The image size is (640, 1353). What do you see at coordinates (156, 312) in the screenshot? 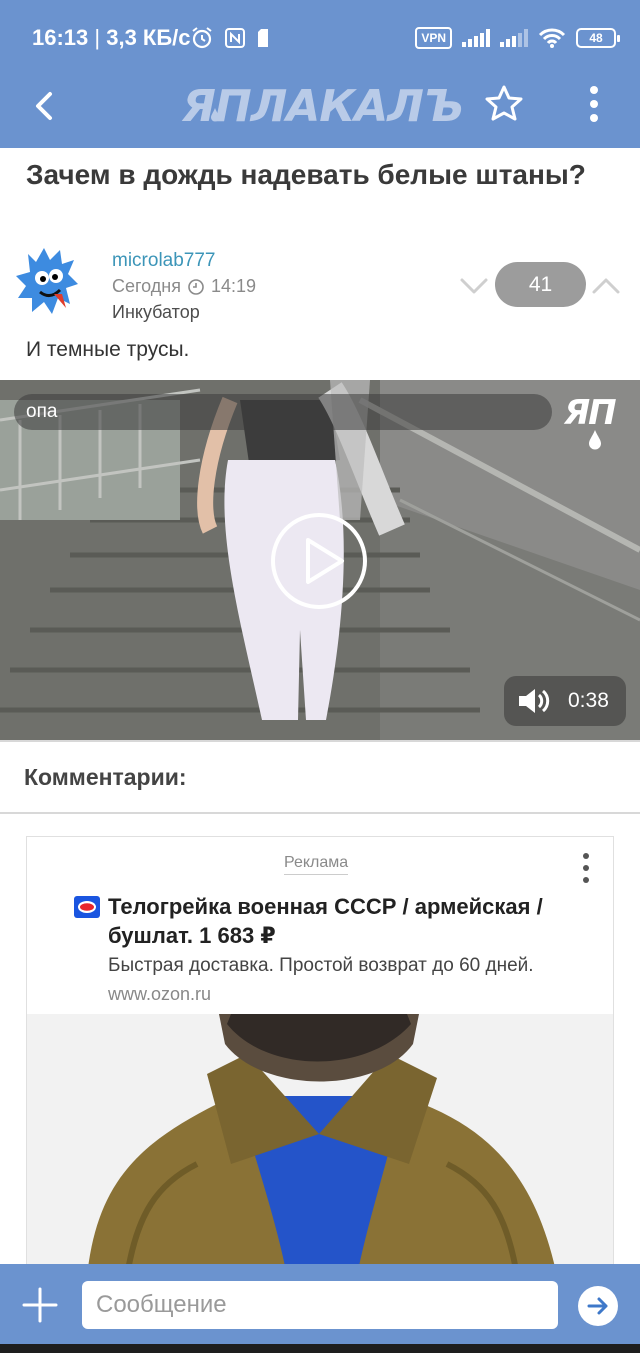
I see `post-category: Инкубатор` at bounding box center [156, 312].